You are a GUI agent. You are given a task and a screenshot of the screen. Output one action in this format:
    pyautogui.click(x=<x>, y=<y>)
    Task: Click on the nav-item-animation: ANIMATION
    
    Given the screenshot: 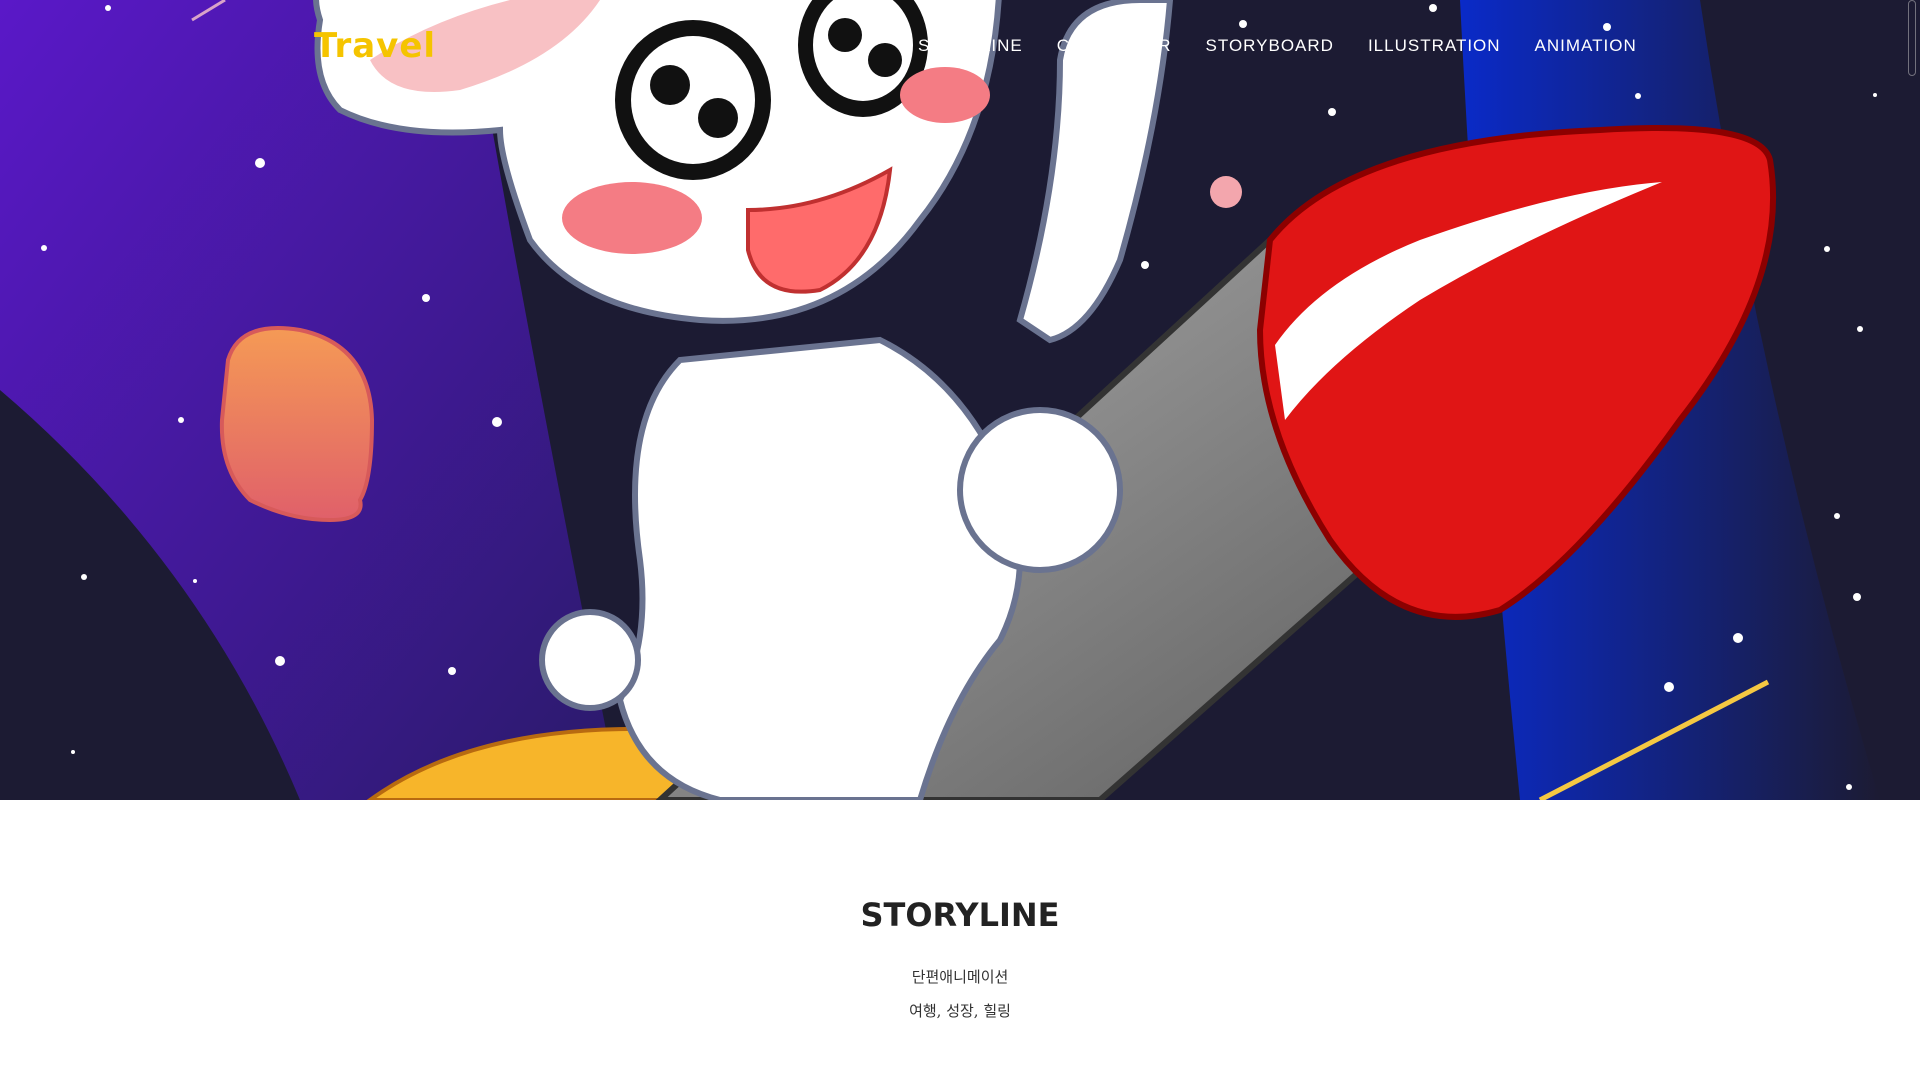 What is the action you would take?
    pyautogui.click(x=1586, y=46)
    